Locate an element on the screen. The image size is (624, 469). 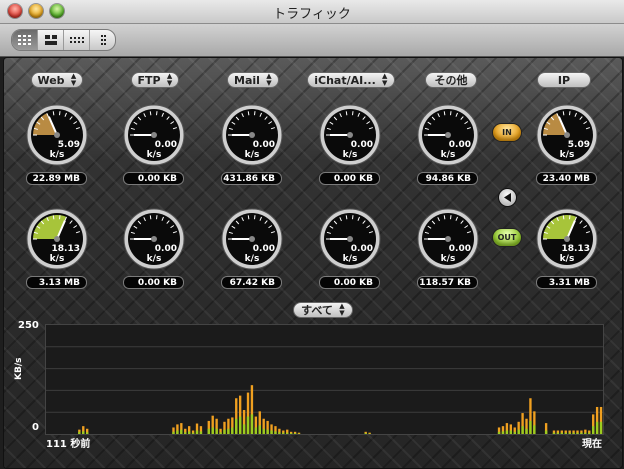
category-label: Web is located at coordinates (51, 80).